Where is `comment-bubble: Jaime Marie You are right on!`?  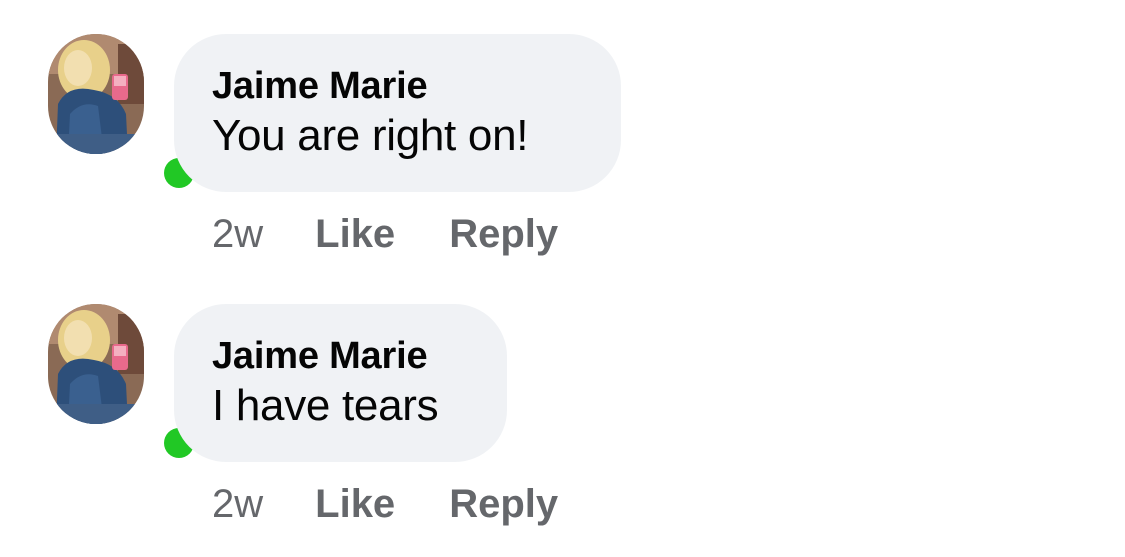 comment-bubble: Jaime Marie You are right on! is located at coordinates (397, 113).